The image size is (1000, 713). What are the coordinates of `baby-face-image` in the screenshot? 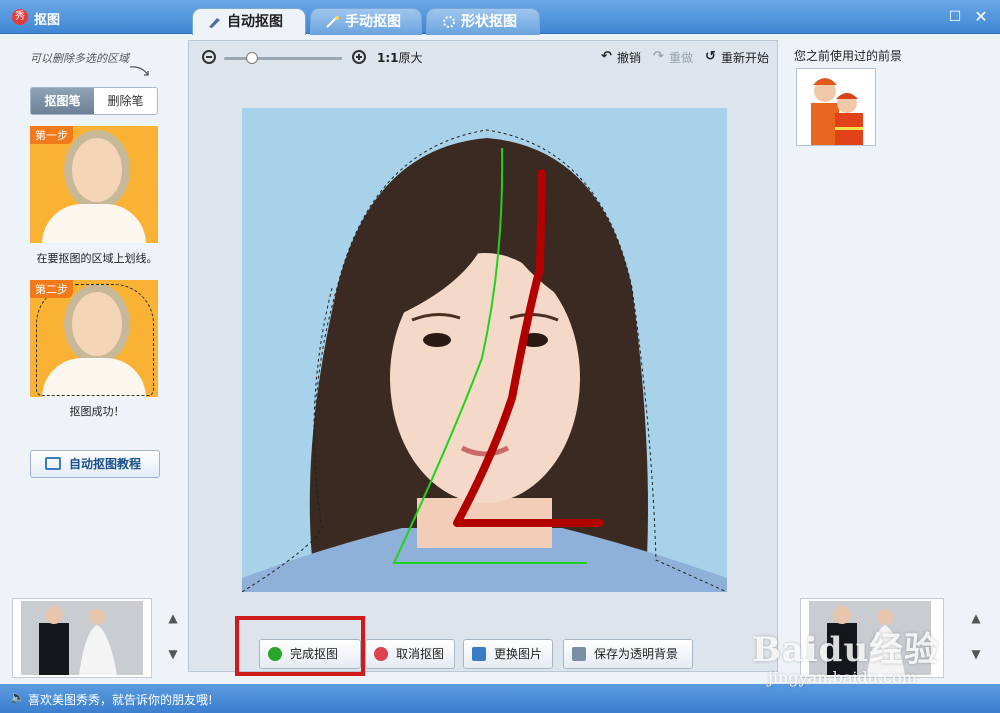 It's located at (97, 170).